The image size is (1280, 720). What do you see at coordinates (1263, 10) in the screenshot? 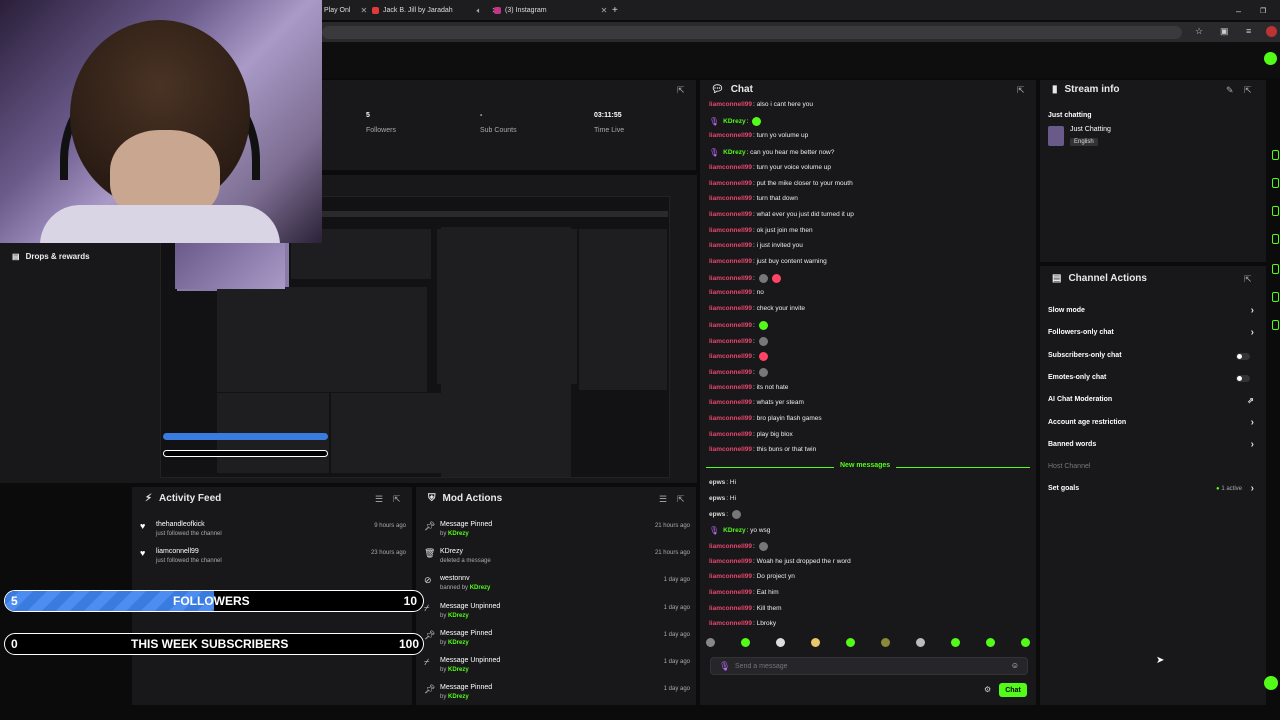
I see `maximize-button: ❐` at bounding box center [1263, 10].